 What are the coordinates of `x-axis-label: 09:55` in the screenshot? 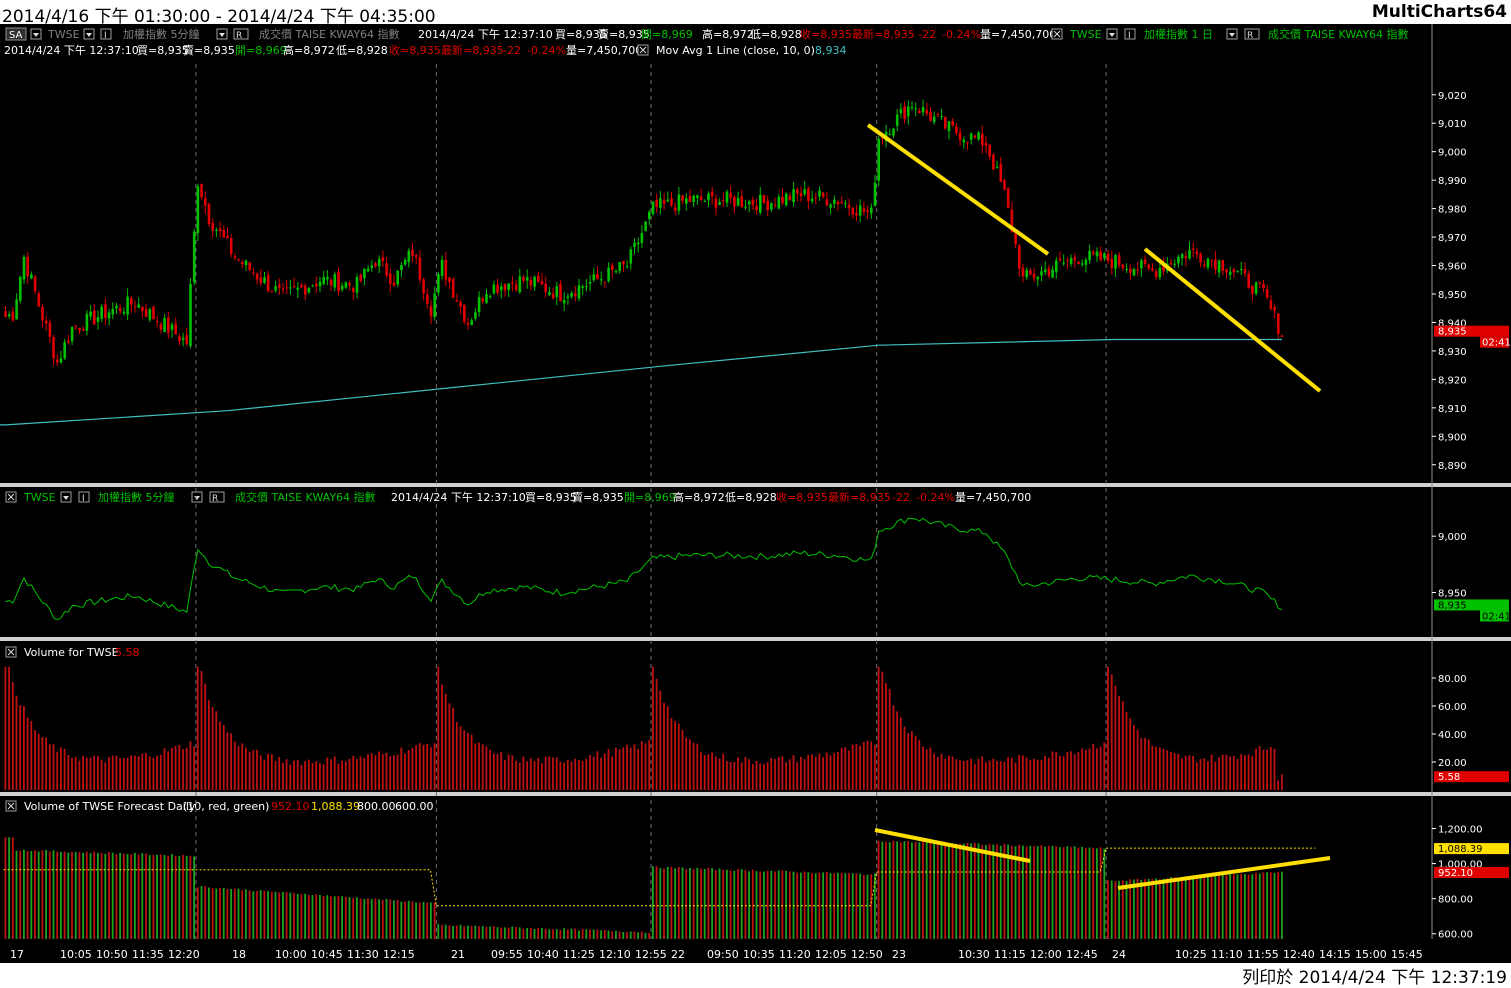 It's located at (507, 954).